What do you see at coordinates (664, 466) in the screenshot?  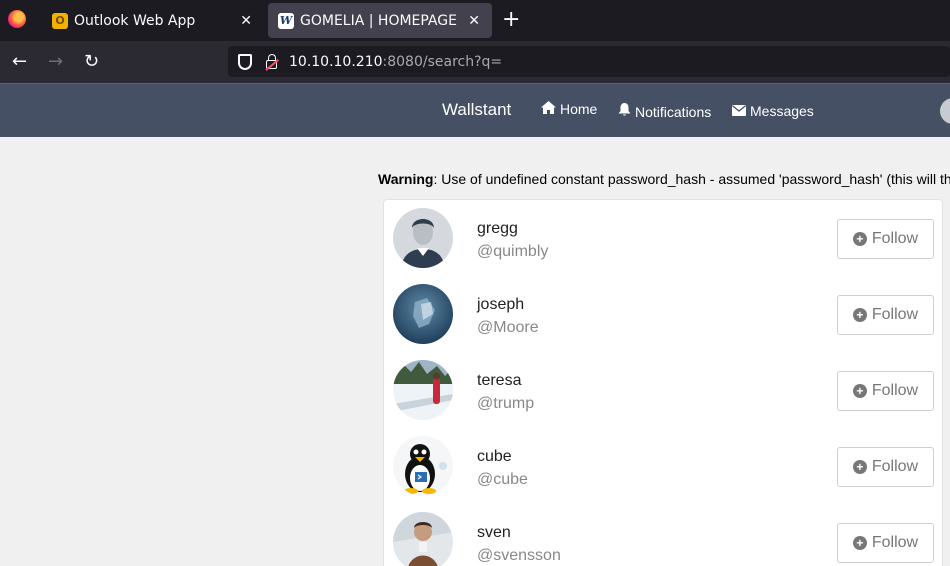 I see `list-item: cube @cube + Follow` at bounding box center [664, 466].